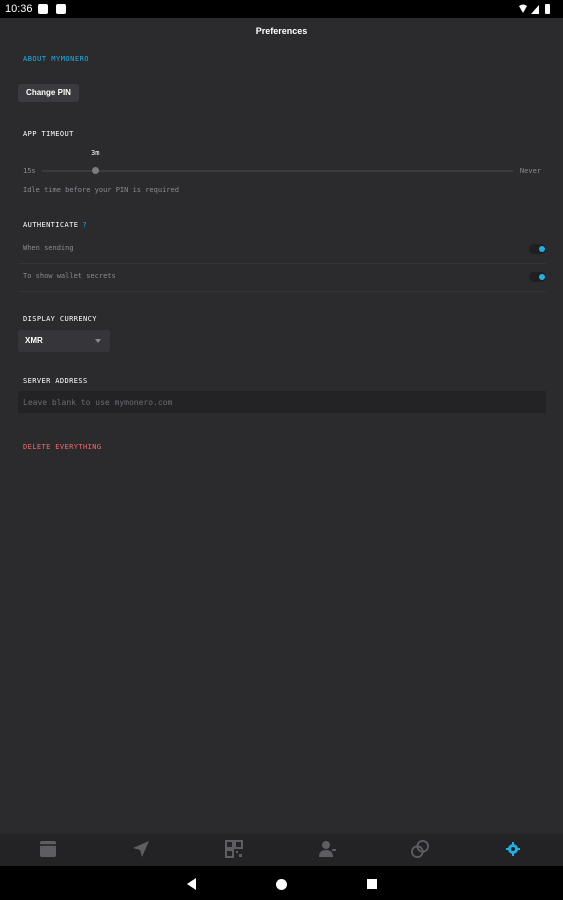 The image size is (563, 900). What do you see at coordinates (101, 190) in the screenshot?
I see `timeout-help-text: Idle time before your PIN is required` at bounding box center [101, 190].